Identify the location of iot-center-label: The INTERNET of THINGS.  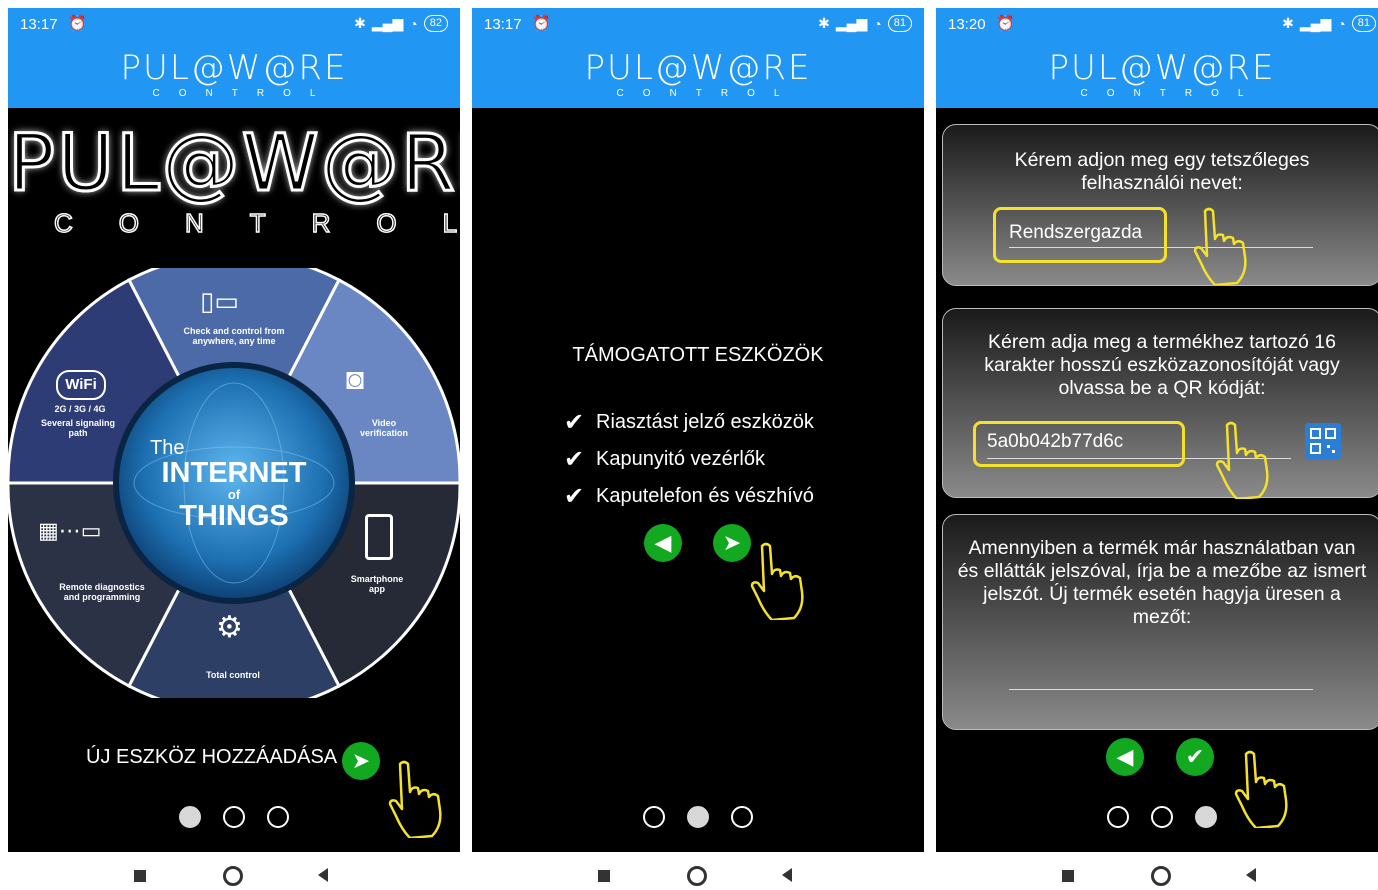
(228, 484).